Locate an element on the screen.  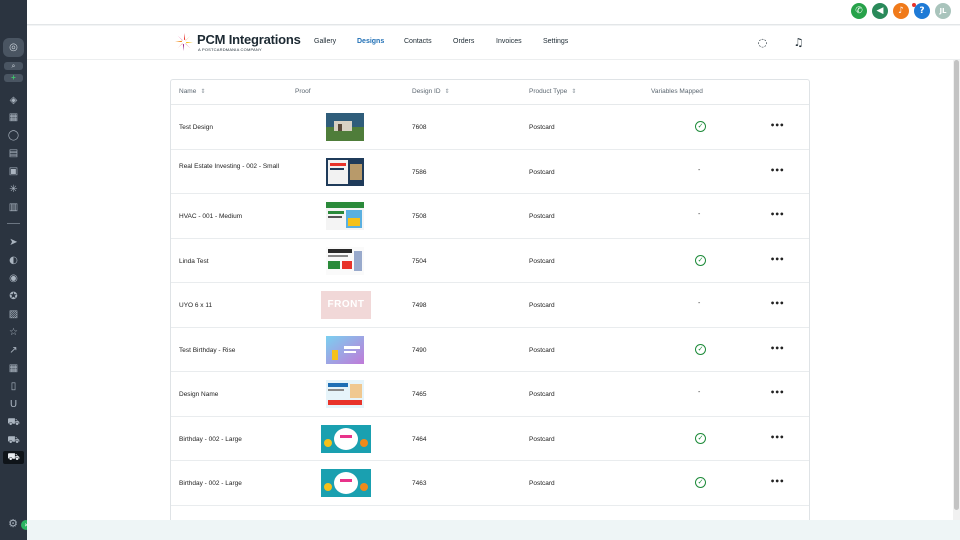
design-name: HVAC - 001 - Medium is located at coordinates (234, 217).